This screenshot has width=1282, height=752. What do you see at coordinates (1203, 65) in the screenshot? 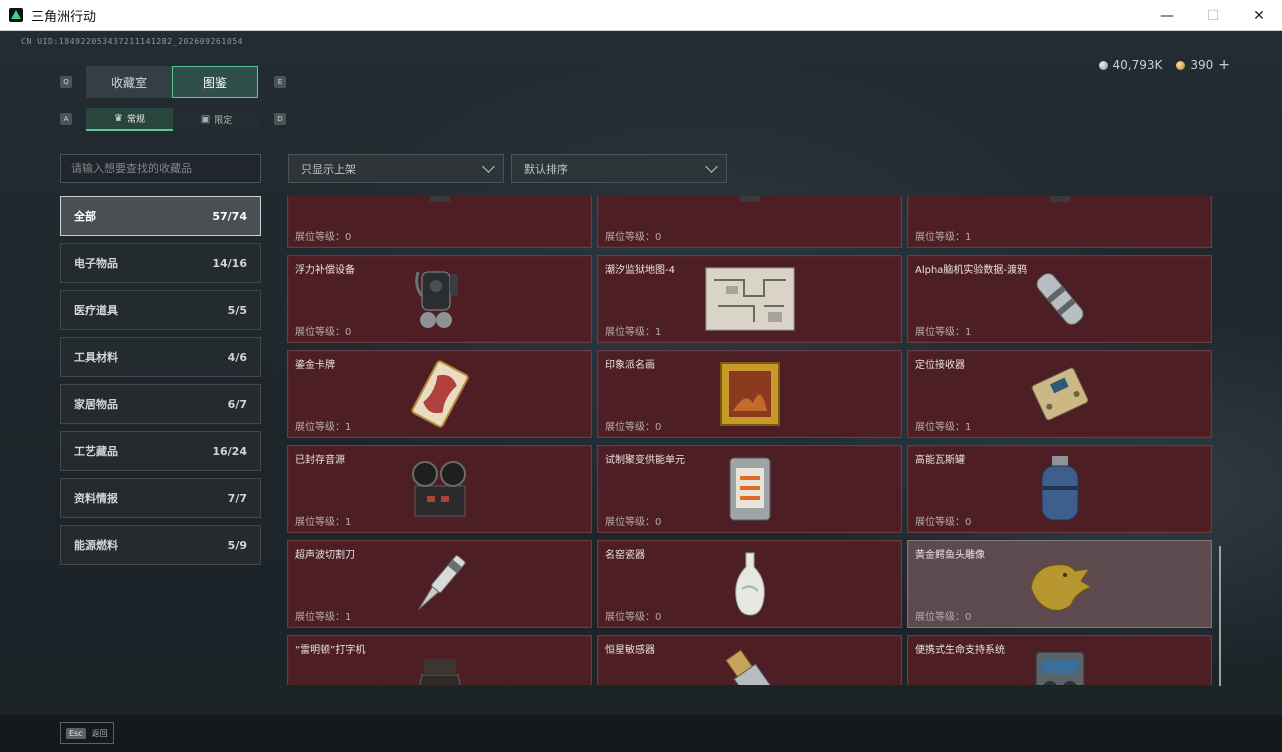
I see `gold-currency: 390 +` at bounding box center [1203, 65].